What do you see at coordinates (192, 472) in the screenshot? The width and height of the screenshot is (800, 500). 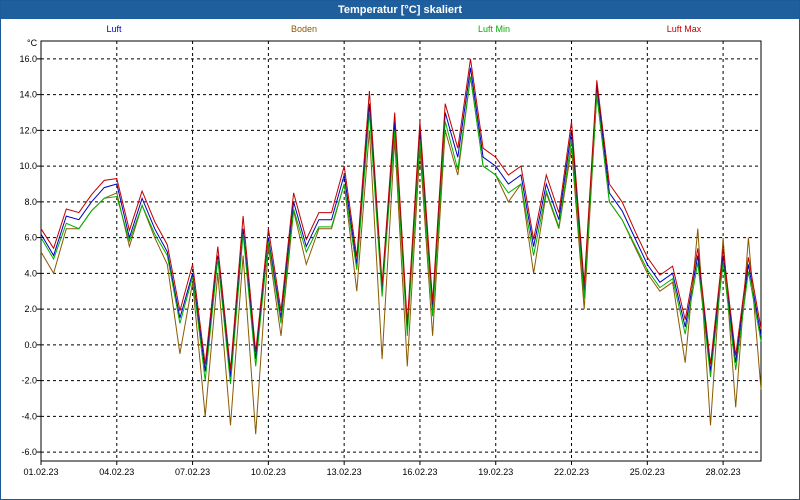 I see `x-tick-label: 07.02.23` at bounding box center [192, 472].